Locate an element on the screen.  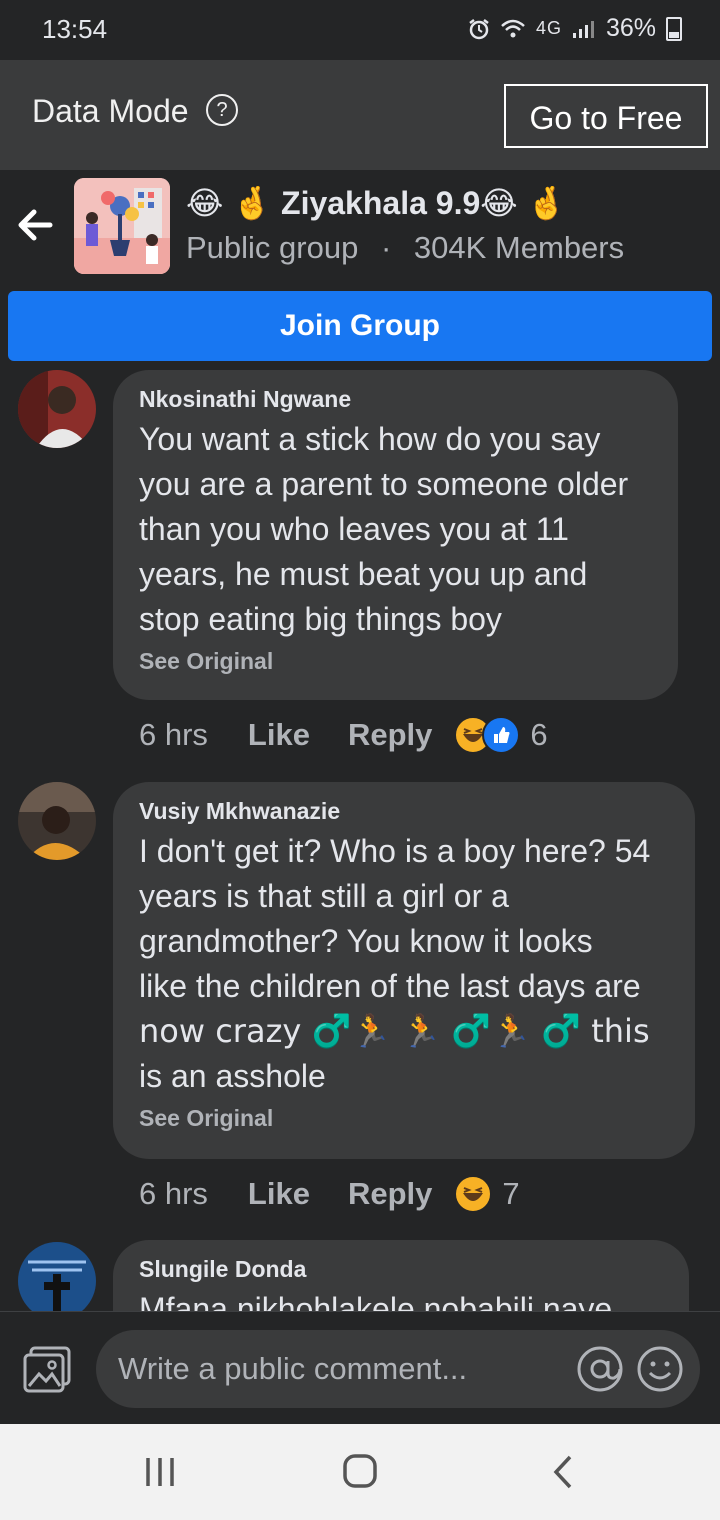
reaction-summary: 6 is located at coordinates (501, 735).